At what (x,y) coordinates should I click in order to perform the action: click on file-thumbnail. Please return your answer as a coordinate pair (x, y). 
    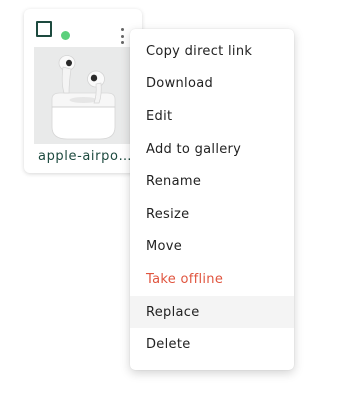
    Looking at the image, I should click on (83, 95).